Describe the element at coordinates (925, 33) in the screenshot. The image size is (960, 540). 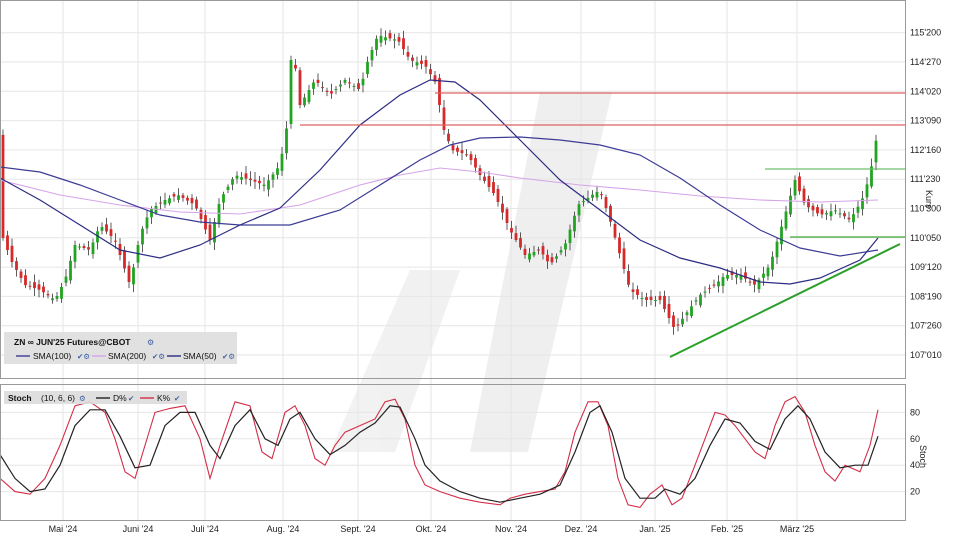
I see `price-tick-label: 115'200` at that location.